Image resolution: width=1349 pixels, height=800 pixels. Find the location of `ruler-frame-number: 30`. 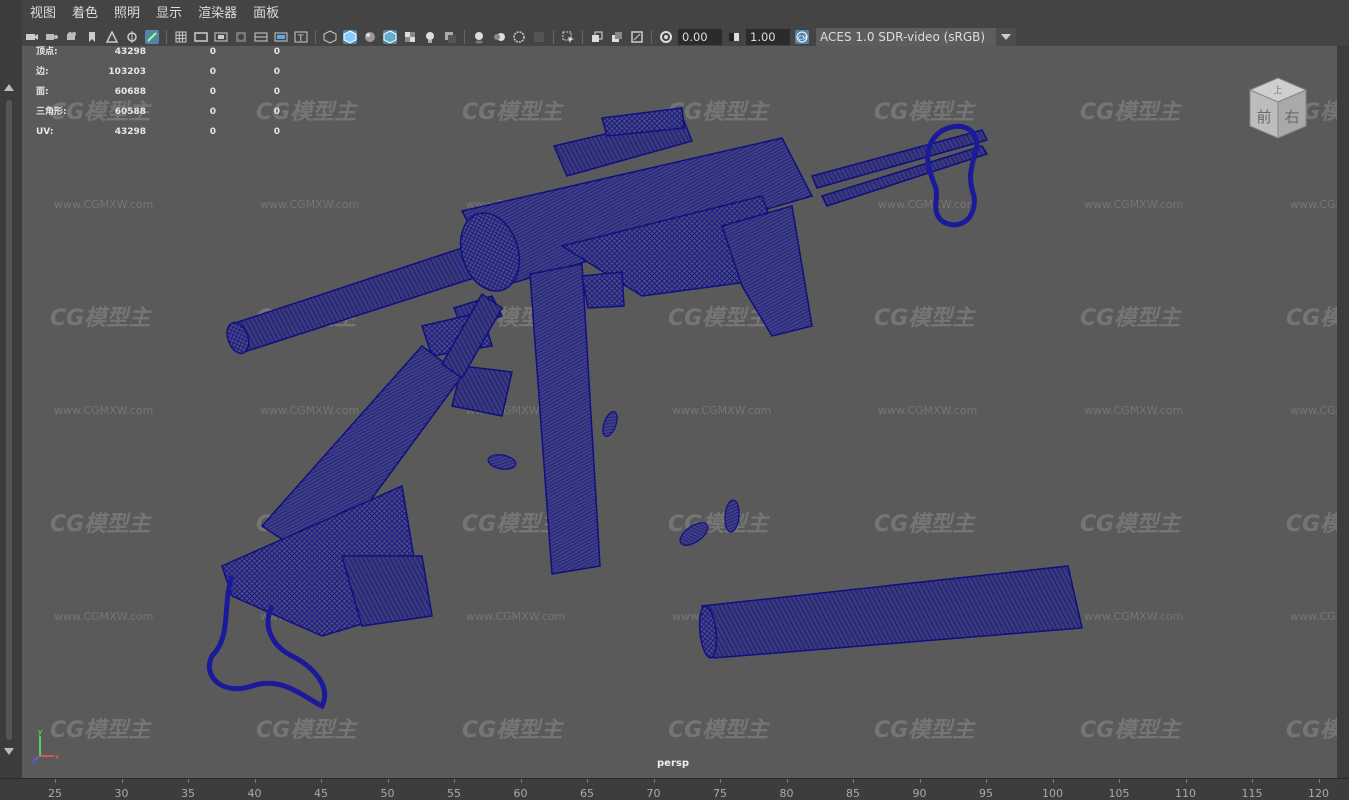

ruler-frame-number: 30 is located at coordinates (121, 793).